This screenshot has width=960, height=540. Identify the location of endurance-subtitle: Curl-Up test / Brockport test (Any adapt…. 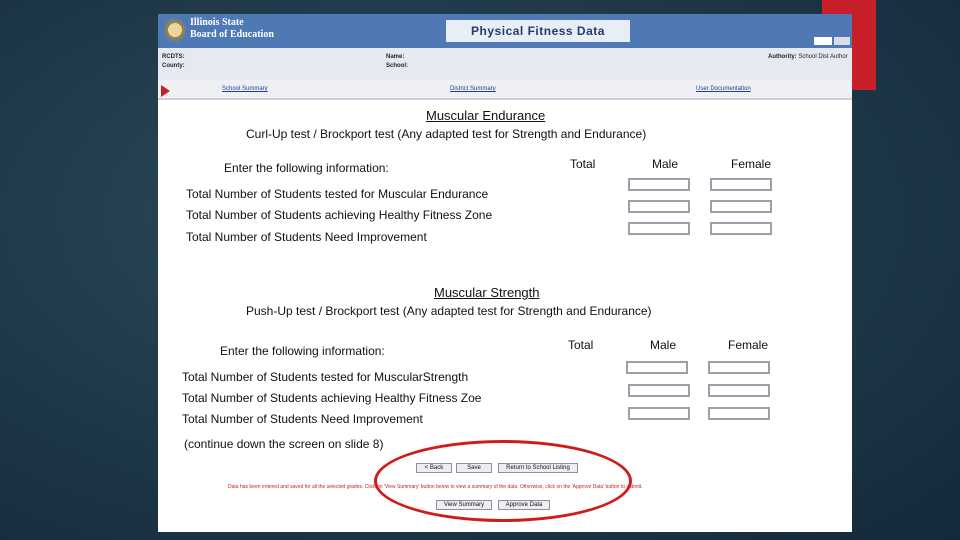
(446, 134).